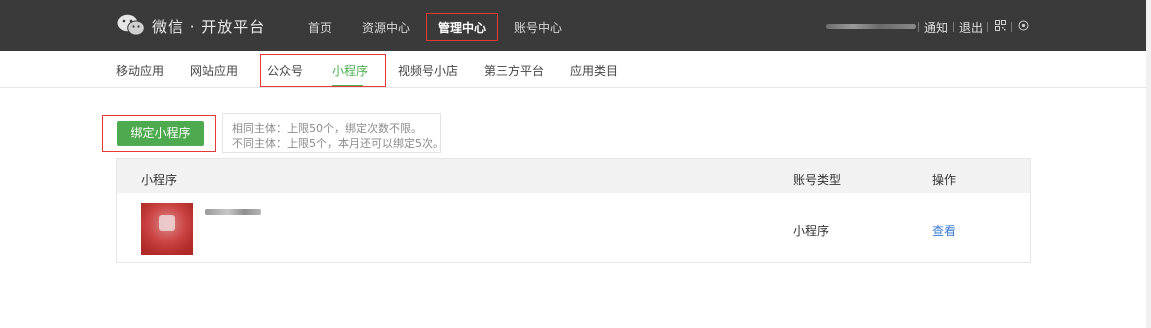  What do you see at coordinates (131, 25) in the screenshot?
I see `wechat-logo-icon` at bounding box center [131, 25].